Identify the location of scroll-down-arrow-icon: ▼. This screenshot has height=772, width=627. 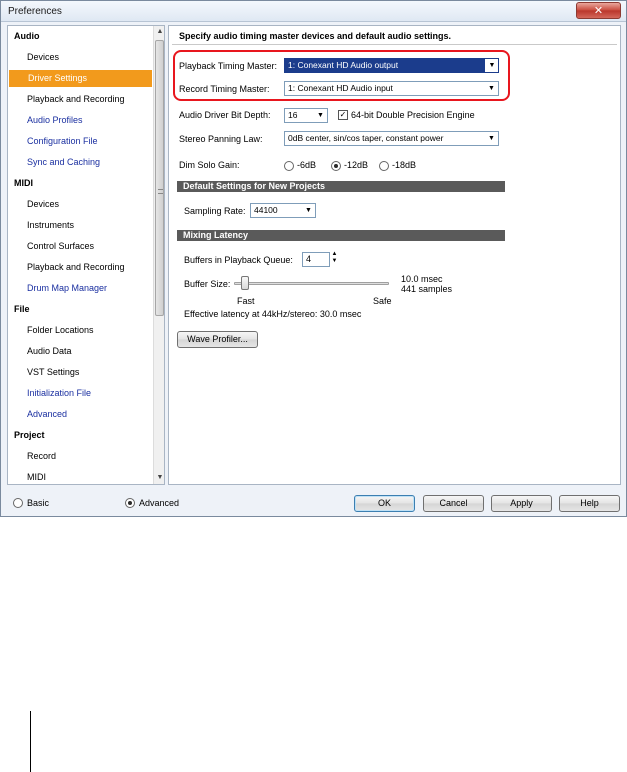
(159, 478).